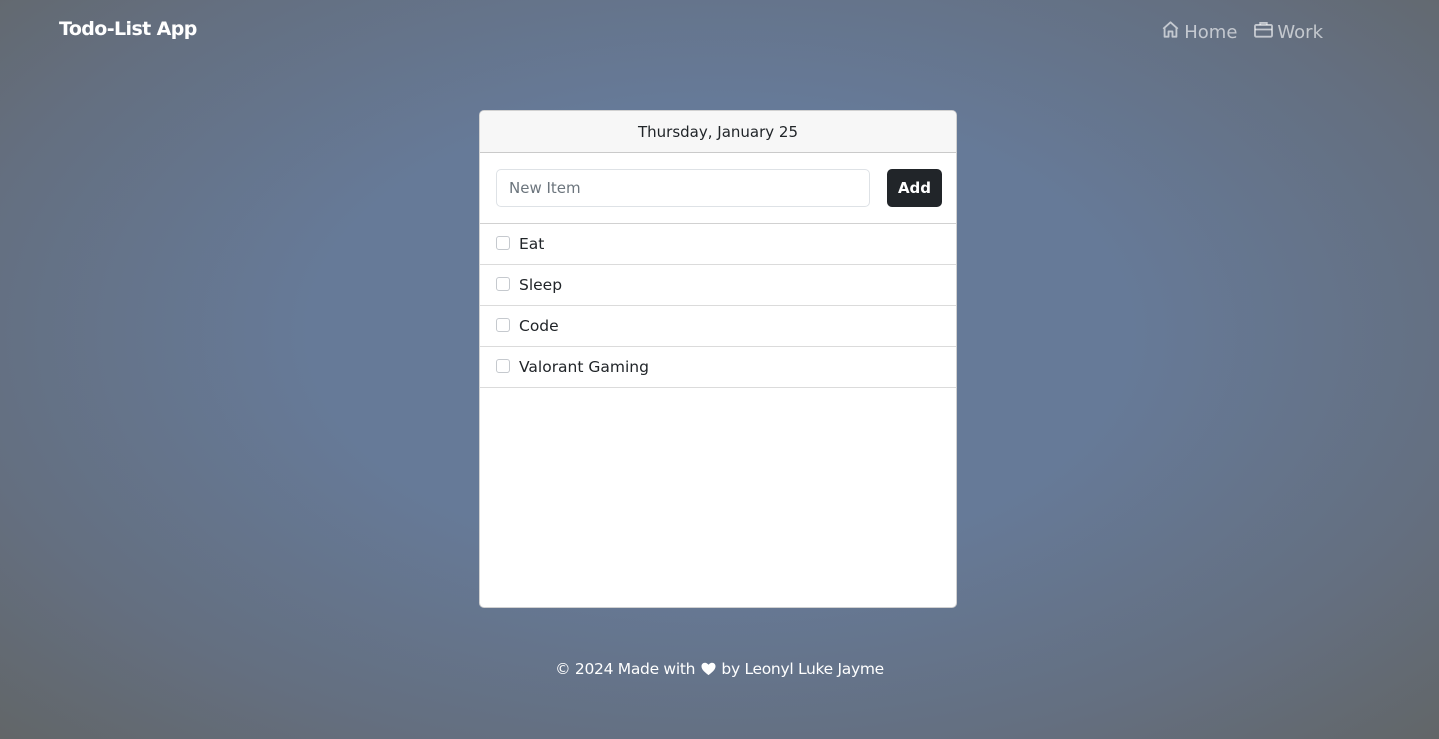  What do you see at coordinates (1241, 32) in the screenshot?
I see `nav-links: Home Work` at bounding box center [1241, 32].